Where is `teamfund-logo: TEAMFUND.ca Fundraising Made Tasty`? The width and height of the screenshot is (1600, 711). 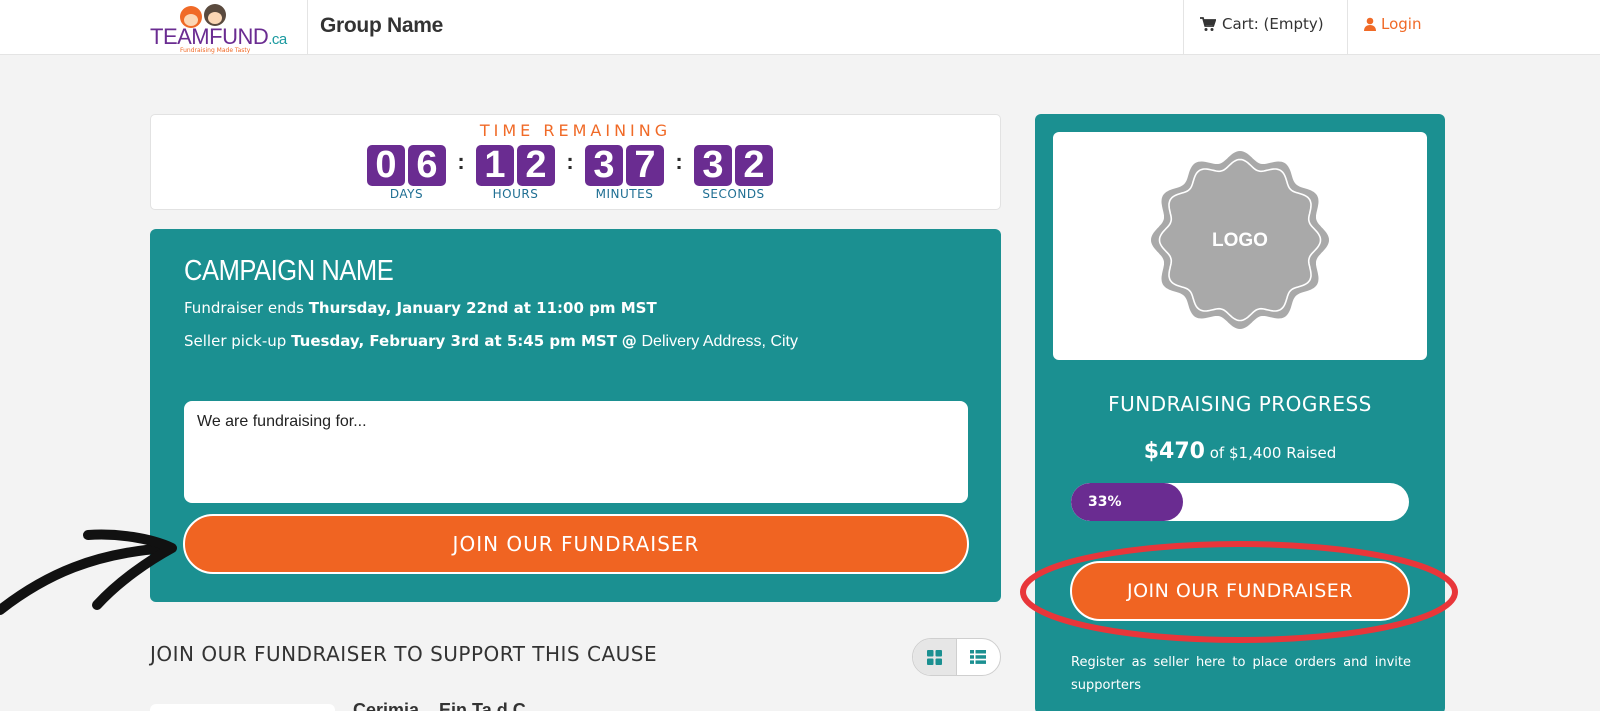 teamfund-logo: TEAMFUND.ca Fundraising Made Tasty is located at coordinates (218, 29).